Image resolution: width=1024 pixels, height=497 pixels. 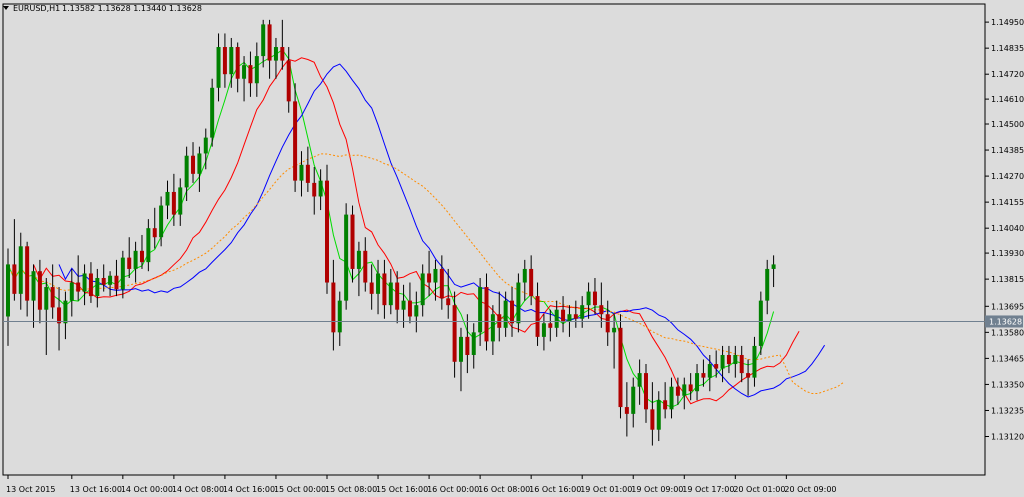 What do you see at coordinates (30, 489) in the screenshot?
I see `time-tick-label: 13 Oct 2015` at bounding box center [30, 489].